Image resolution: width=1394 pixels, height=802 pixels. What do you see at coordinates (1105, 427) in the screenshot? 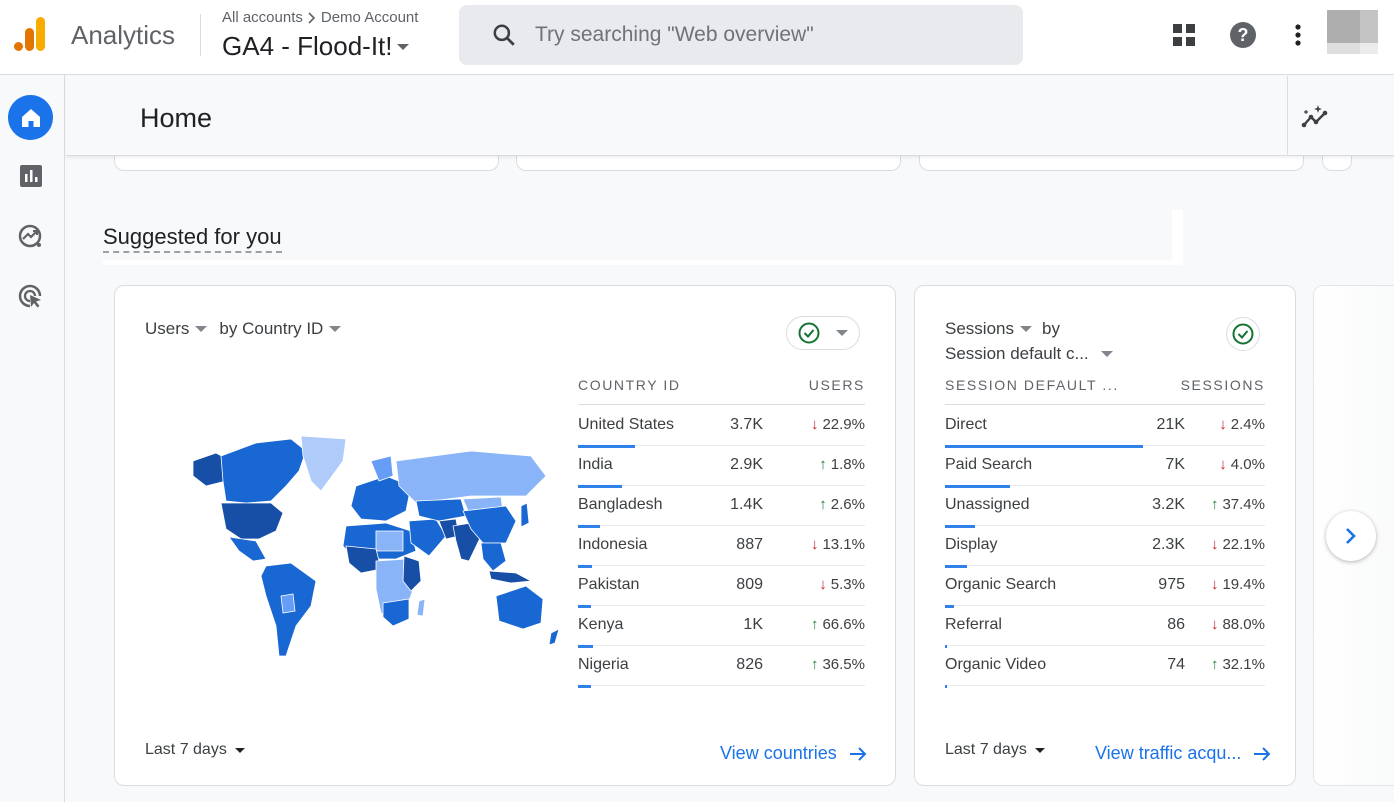
I see `table-row: Direct 21K ↓ 2.4%` at bounding box center [1105, 427].